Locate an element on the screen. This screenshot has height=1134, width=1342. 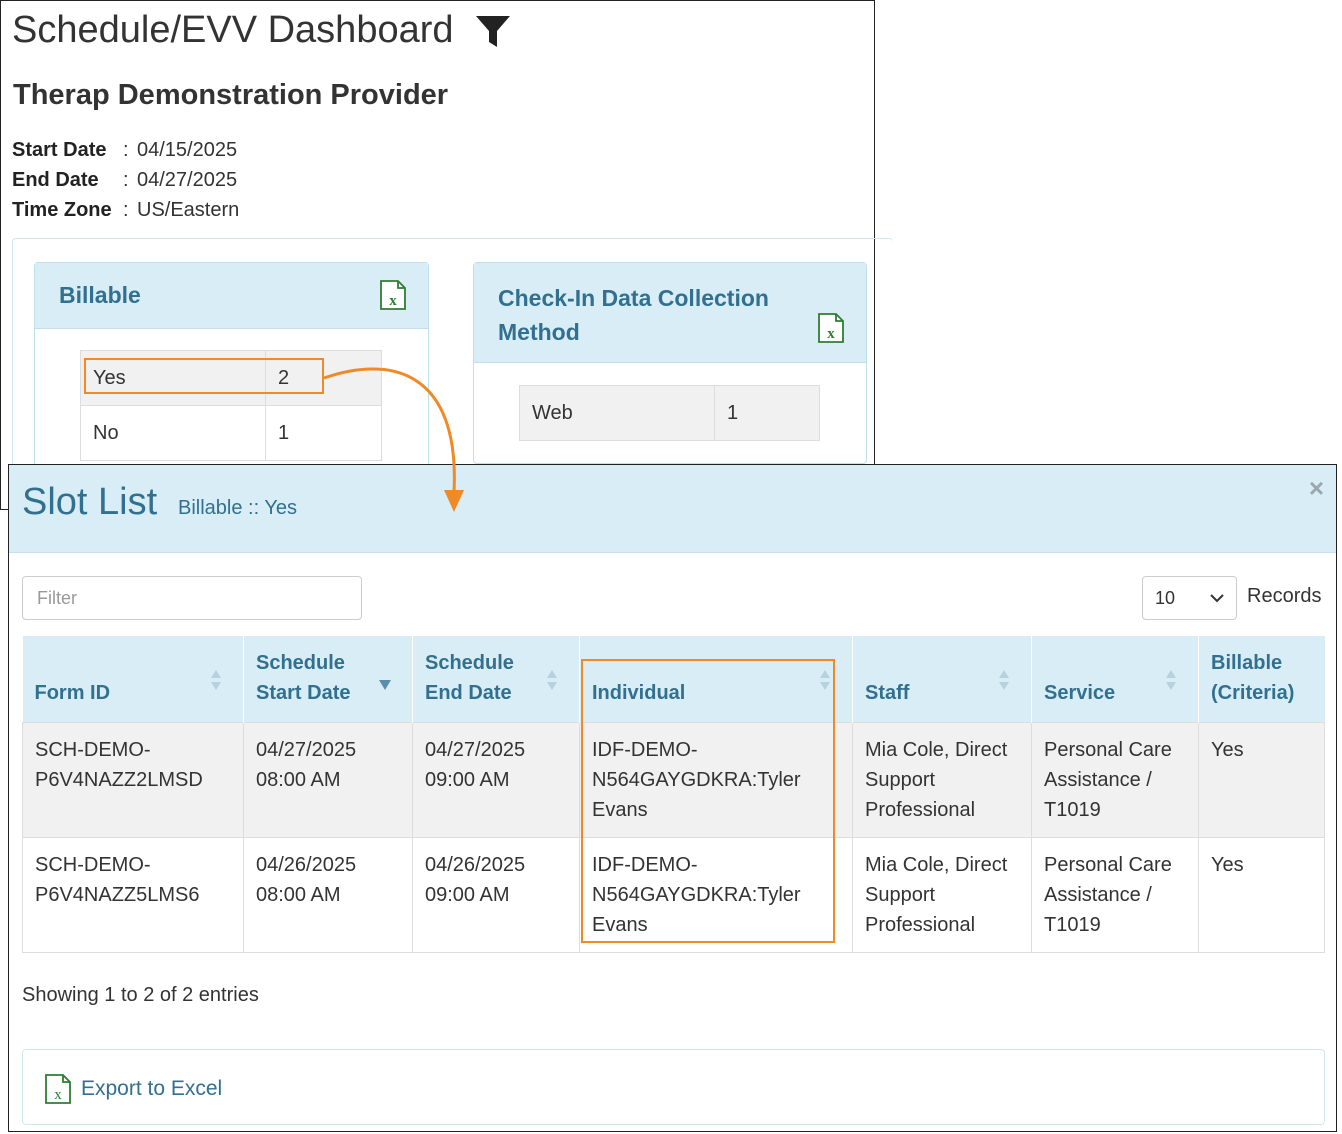
table-row: Web 1 is located at coordinates (669, 413).